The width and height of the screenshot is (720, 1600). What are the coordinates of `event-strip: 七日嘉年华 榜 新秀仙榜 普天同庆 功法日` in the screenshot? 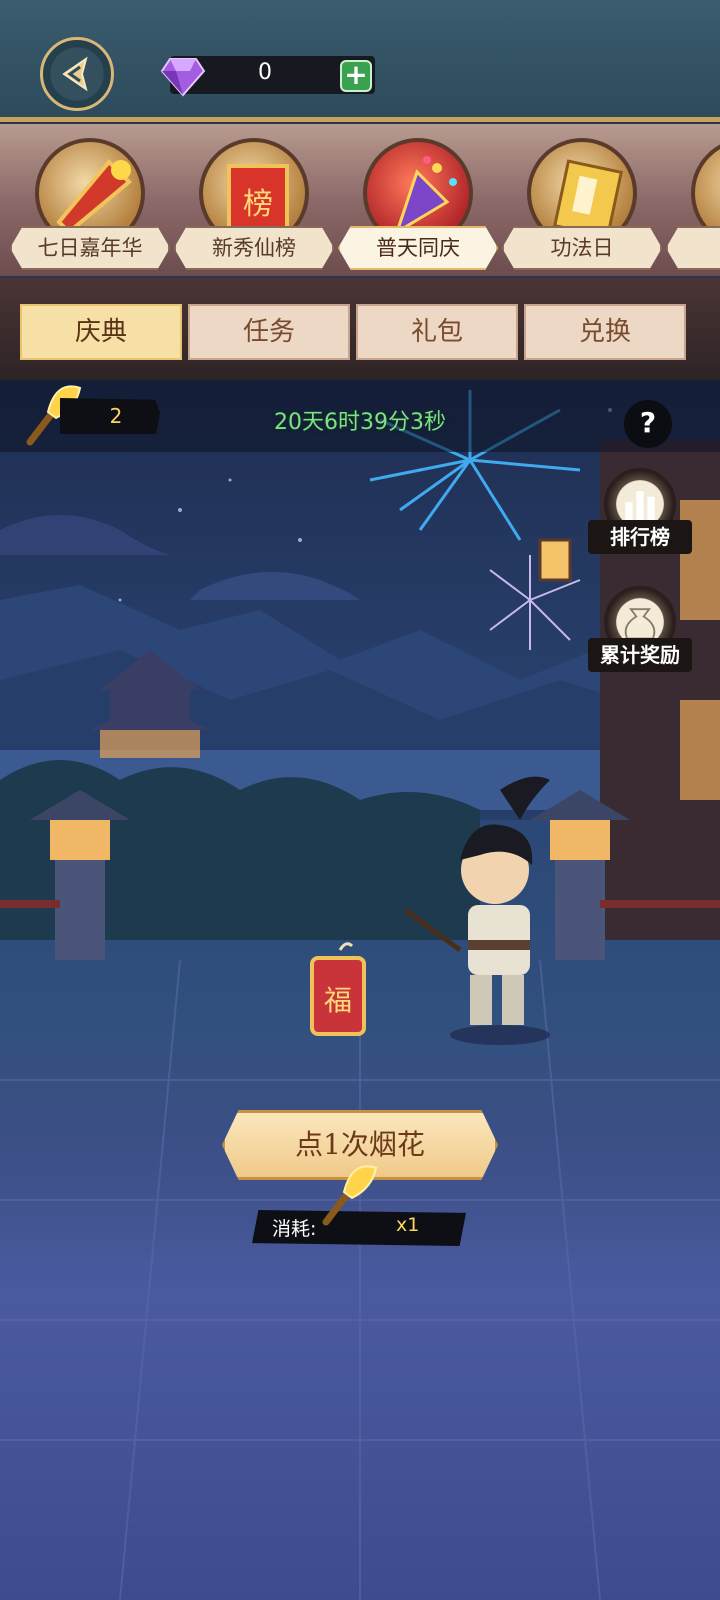 It's located at (360, 200).